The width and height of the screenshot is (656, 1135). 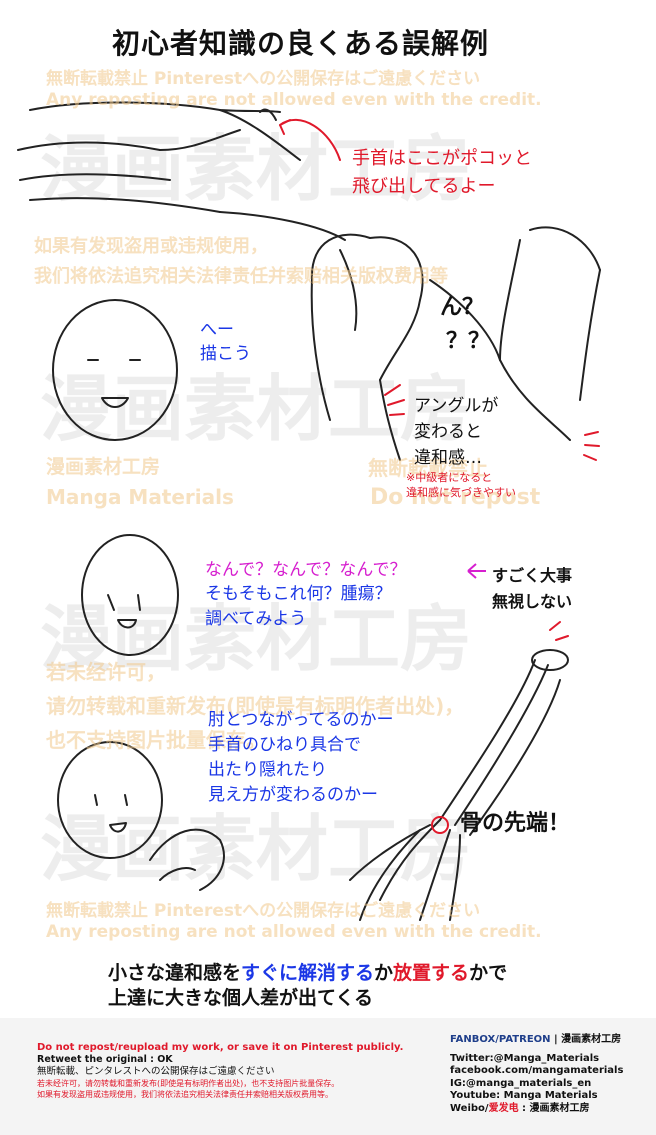 I want to click on angle-line-1: アングルが, so click(x=456, y=406).